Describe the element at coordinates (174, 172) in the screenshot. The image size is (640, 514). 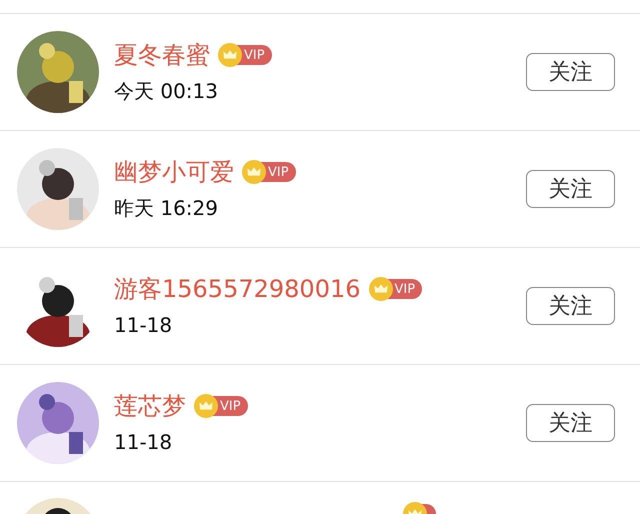
I see `user-name: 幽梦小可爱` at that location.